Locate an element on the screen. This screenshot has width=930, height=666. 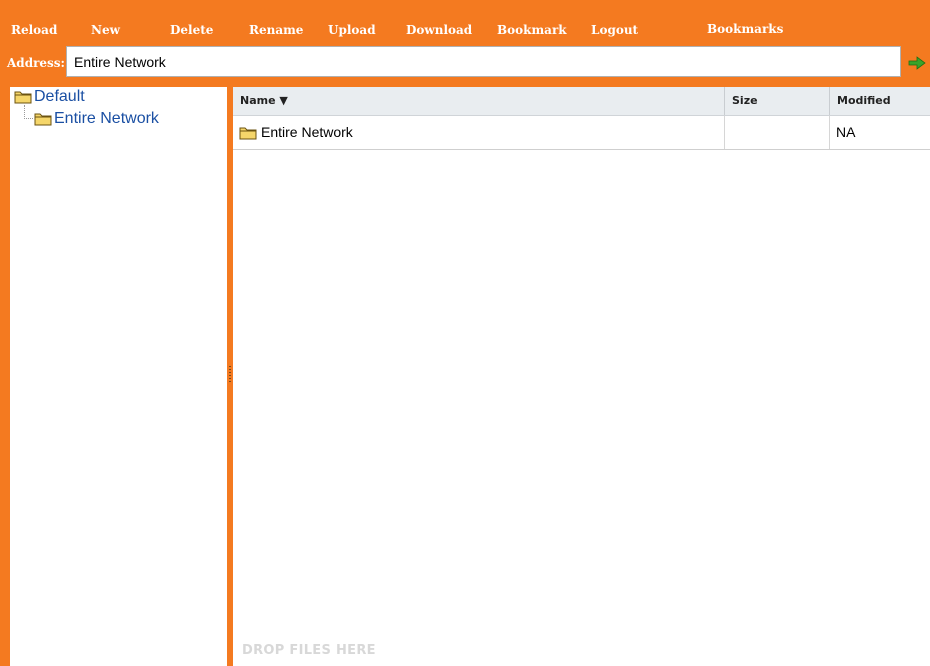
arrow-right-icon is located at coordinates (917, 63).